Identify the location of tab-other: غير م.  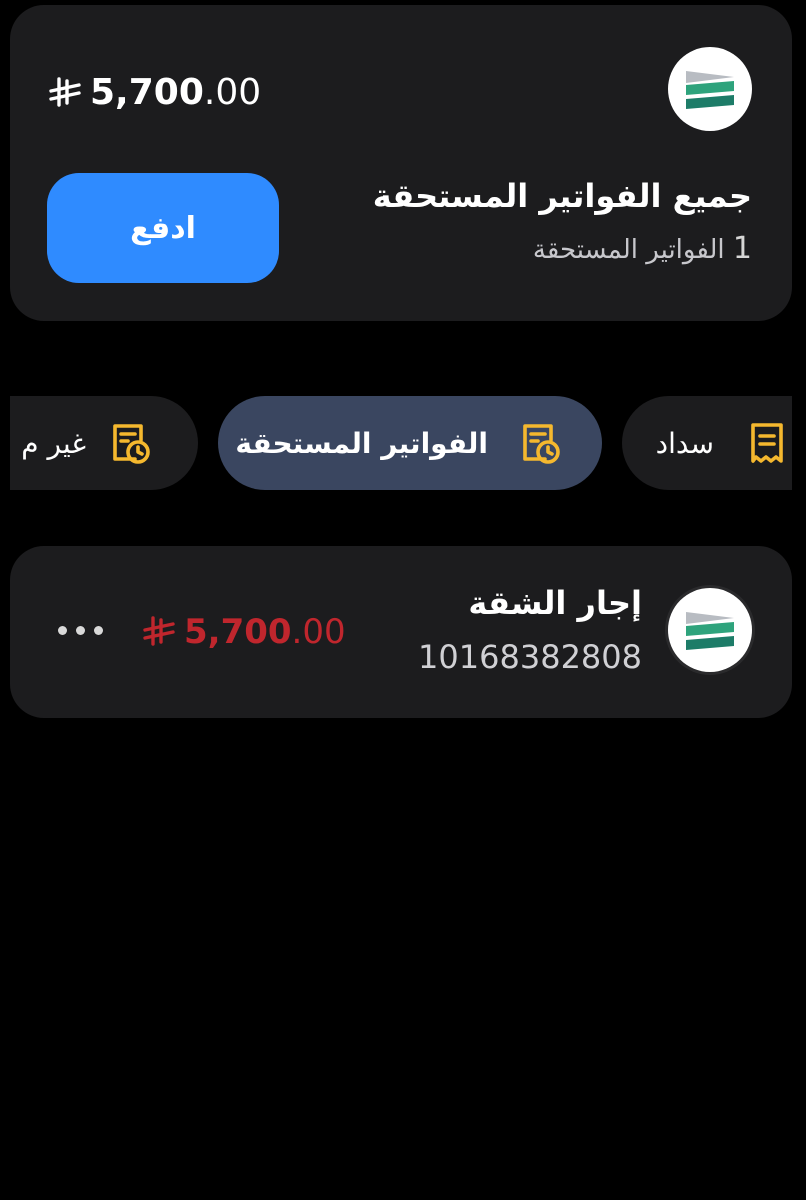
(104, 443).